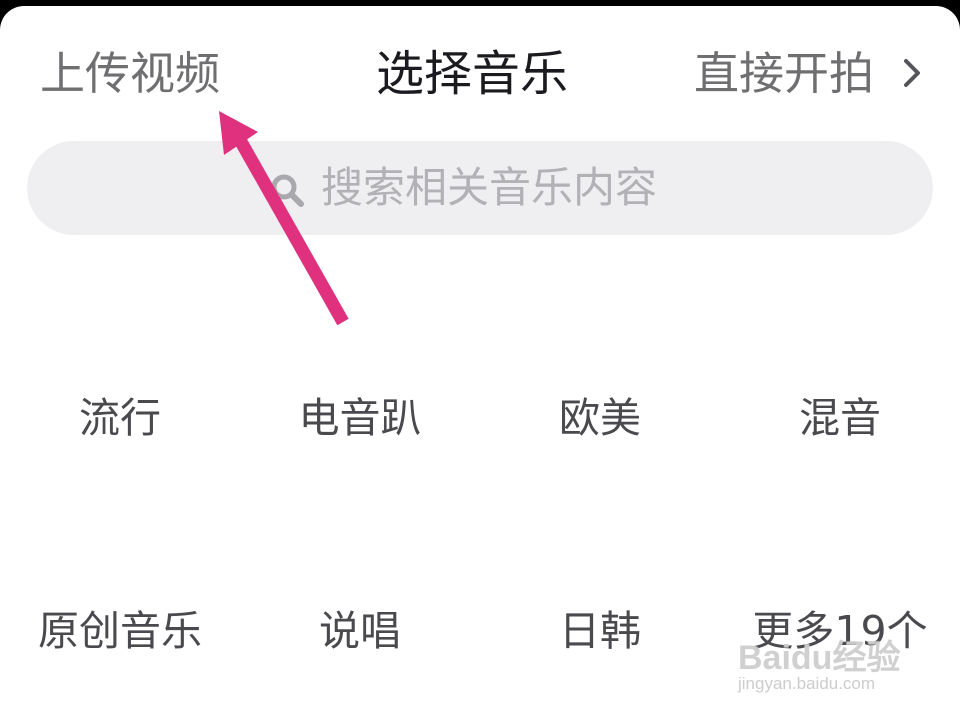 The width and height of the screenshot is (960, 718). I want to click on search-placeholder: 搜索相关音乐内容, so click(489, 187).